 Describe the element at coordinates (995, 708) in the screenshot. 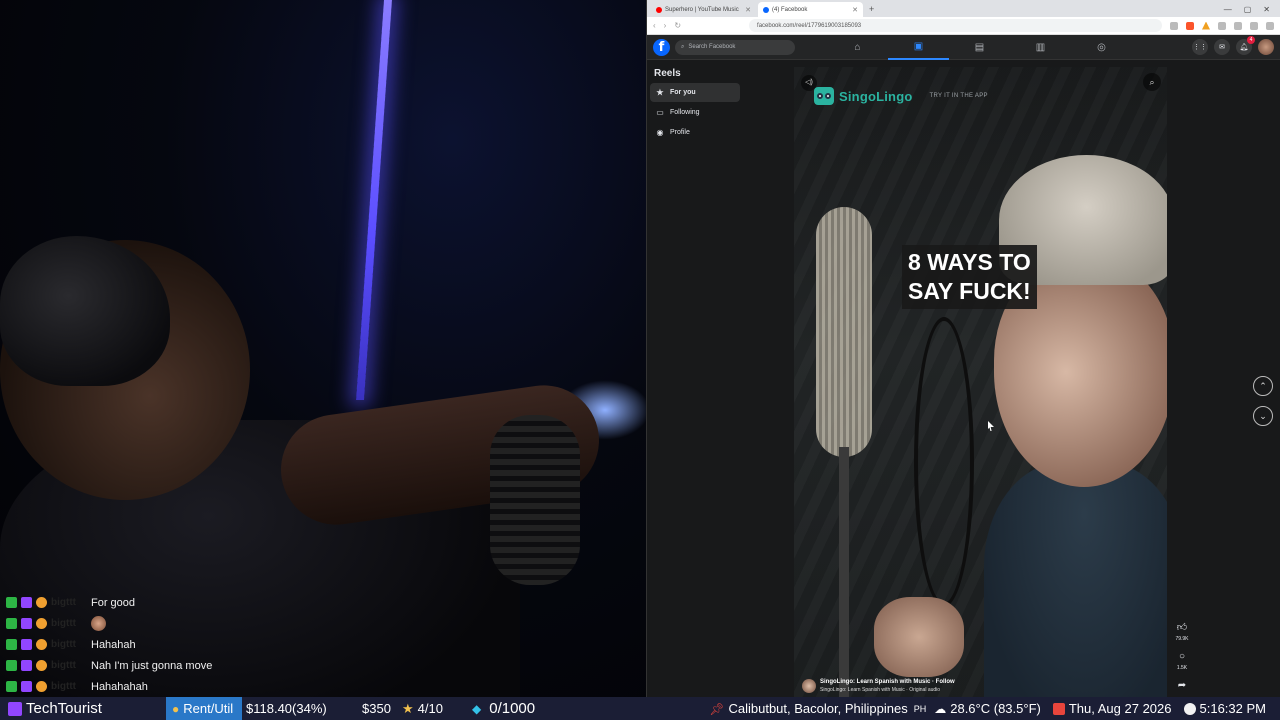

I see `weather: 28.6°C (83.5°F)` at that location.